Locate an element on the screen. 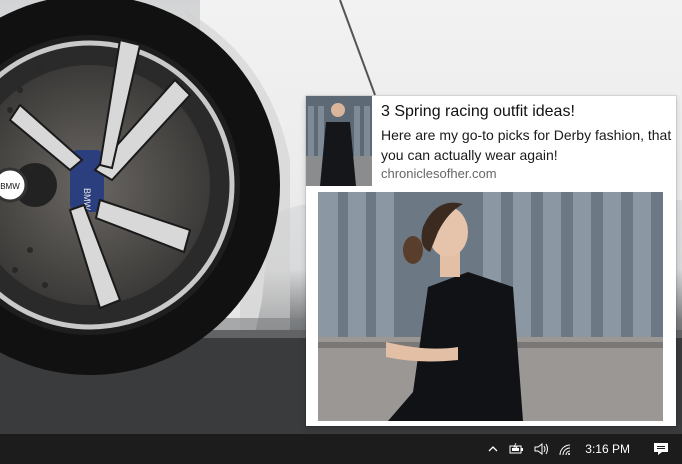  taskbar: 3:16 PM is located at coordinates (341, 449).